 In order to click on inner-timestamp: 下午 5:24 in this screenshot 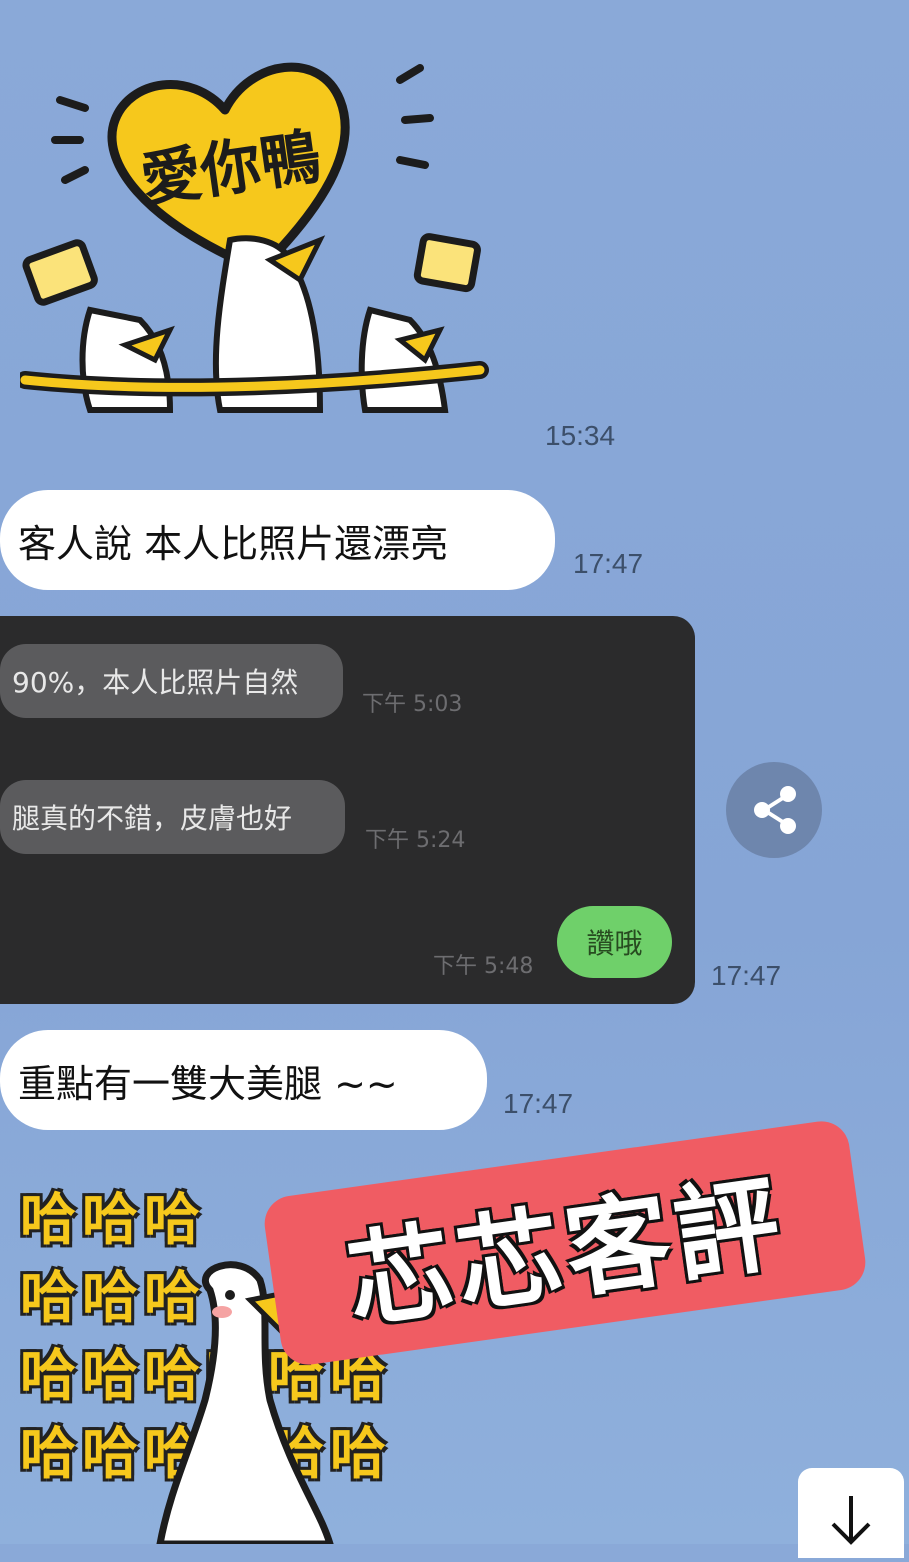, I will do `click(415, 840)`.